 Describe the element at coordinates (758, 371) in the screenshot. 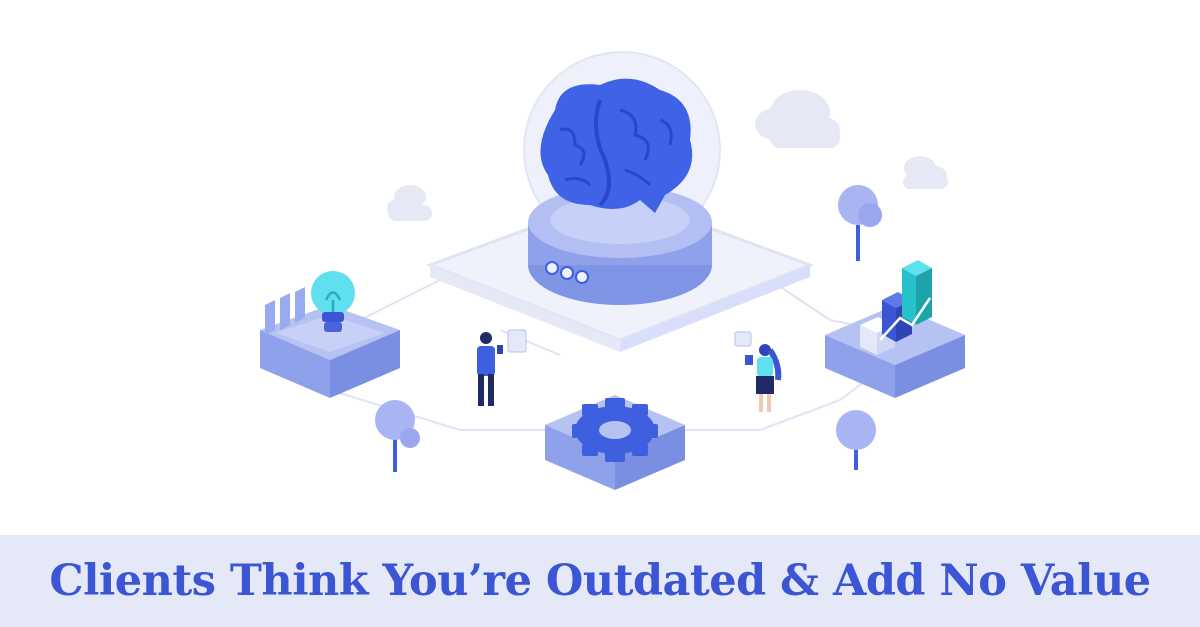

I see `person-woman-icon` at that location.